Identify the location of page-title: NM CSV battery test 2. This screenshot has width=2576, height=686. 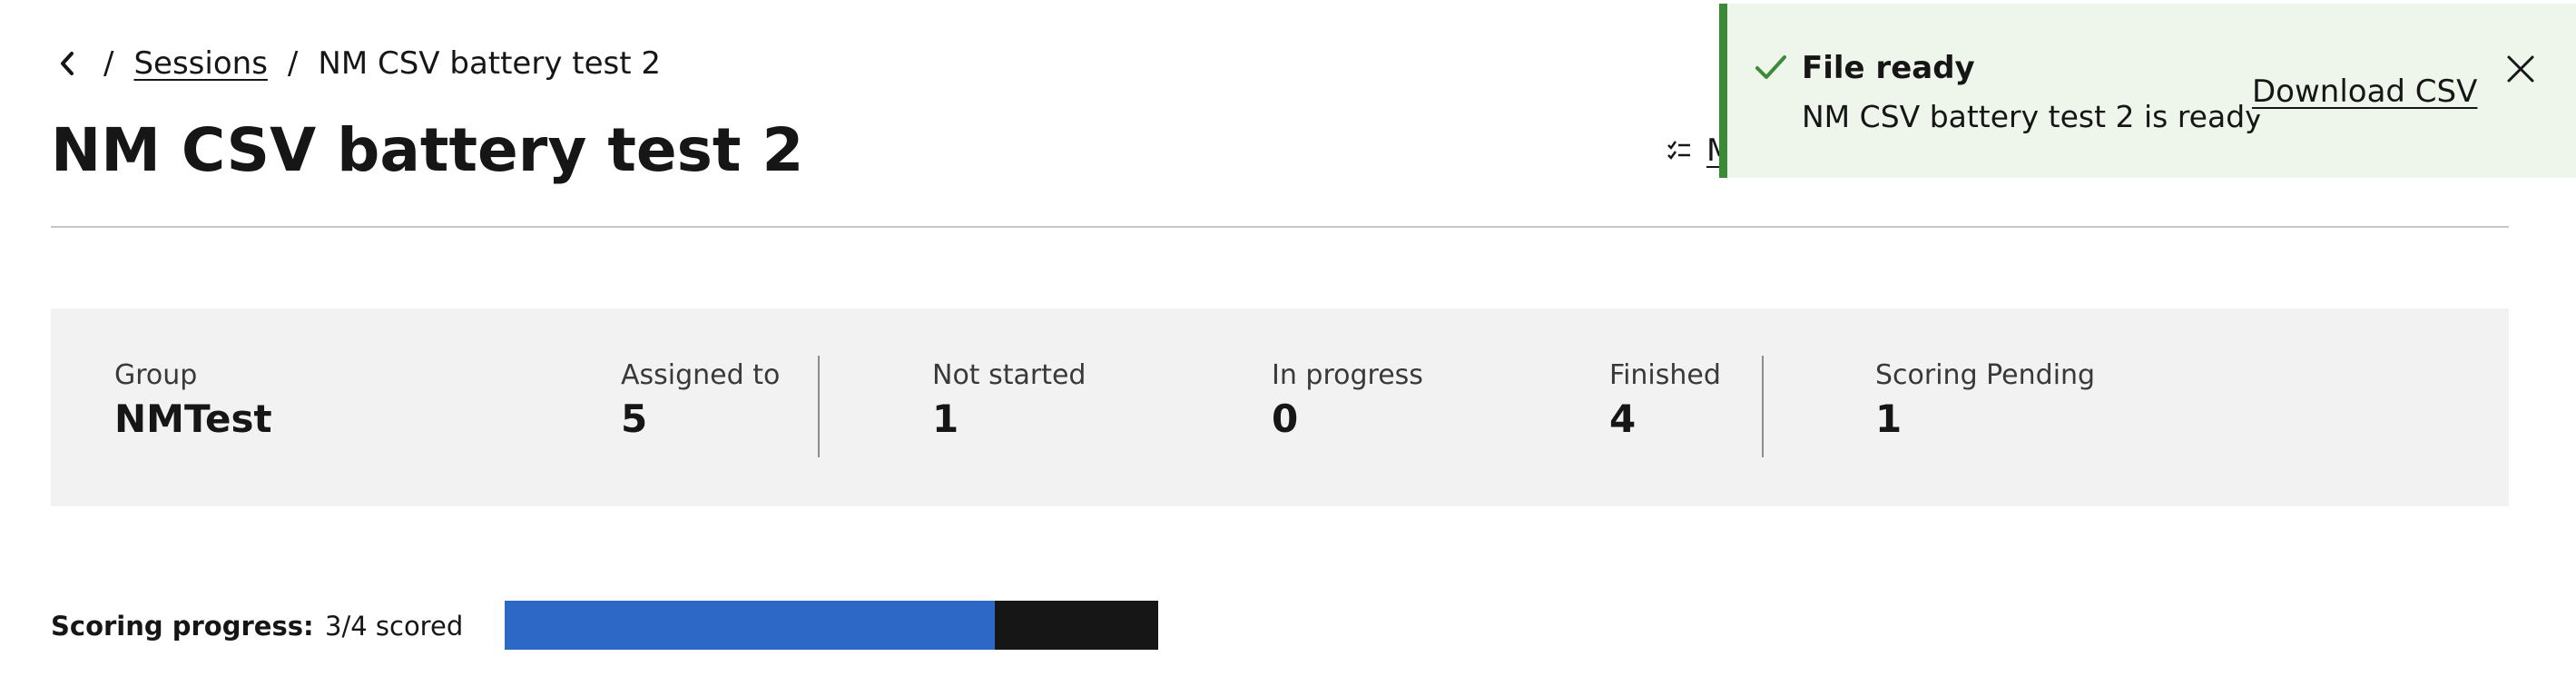
(427, 150).